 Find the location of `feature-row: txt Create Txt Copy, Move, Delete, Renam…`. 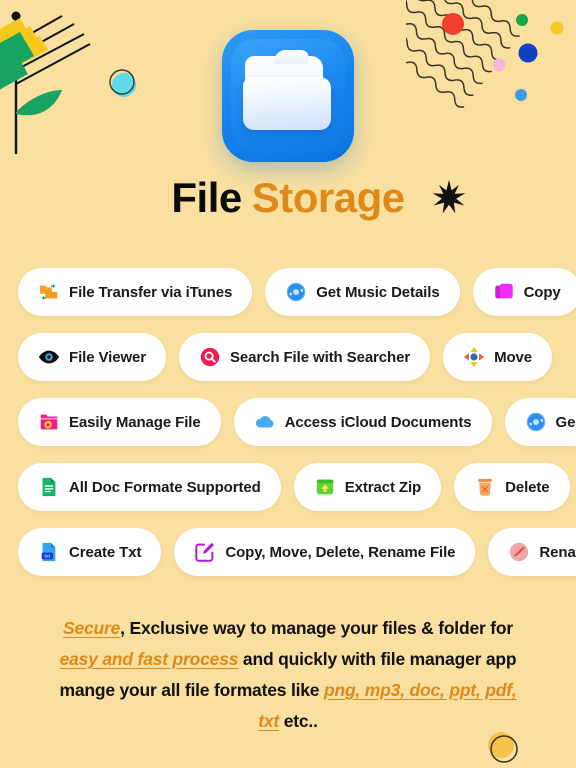

feature-row: txt Create Txt Copy, Move, Delete, Renam… is located at coordinates (288, 552).